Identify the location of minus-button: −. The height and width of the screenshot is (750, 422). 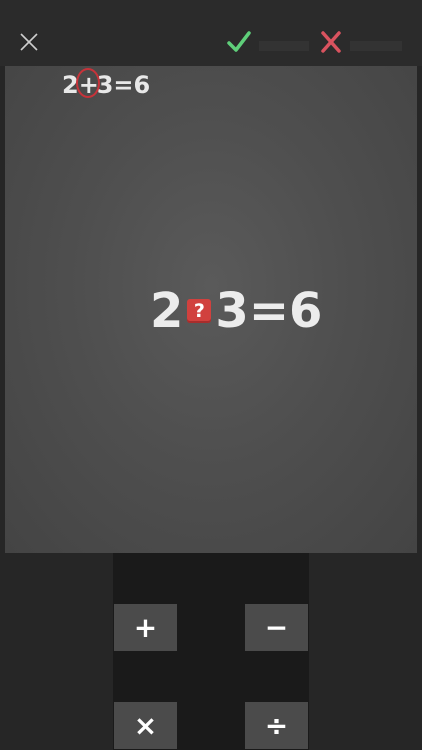
(276, 627).